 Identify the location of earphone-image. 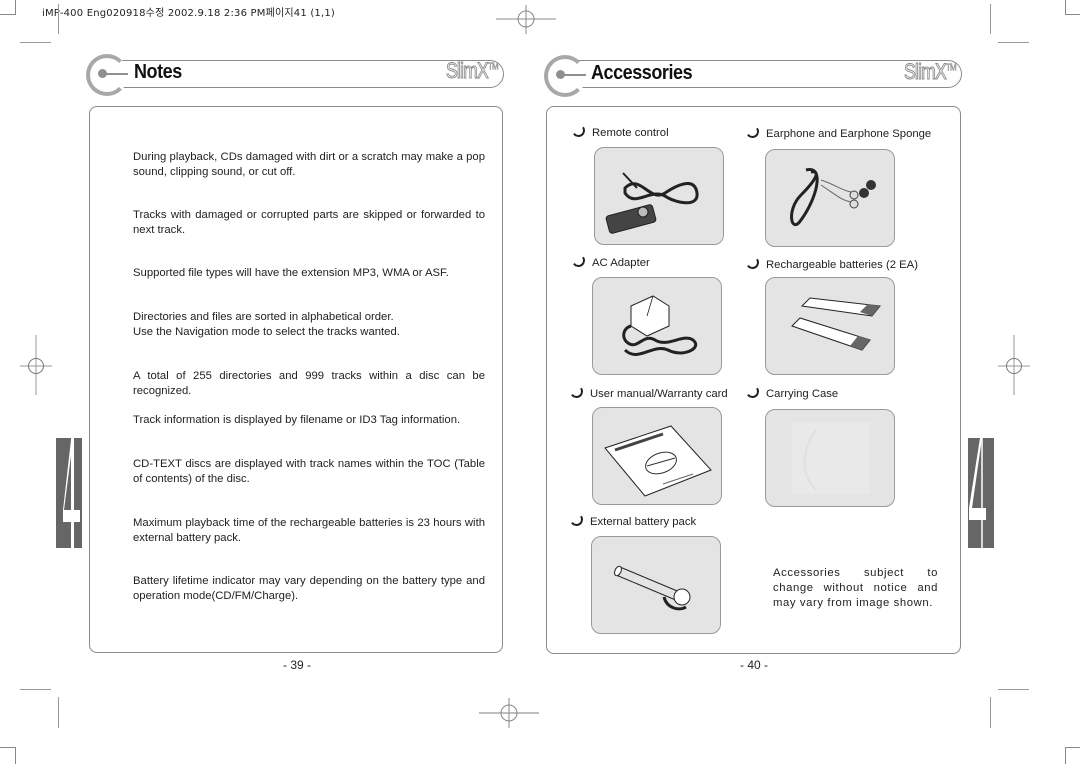
(830, 198).